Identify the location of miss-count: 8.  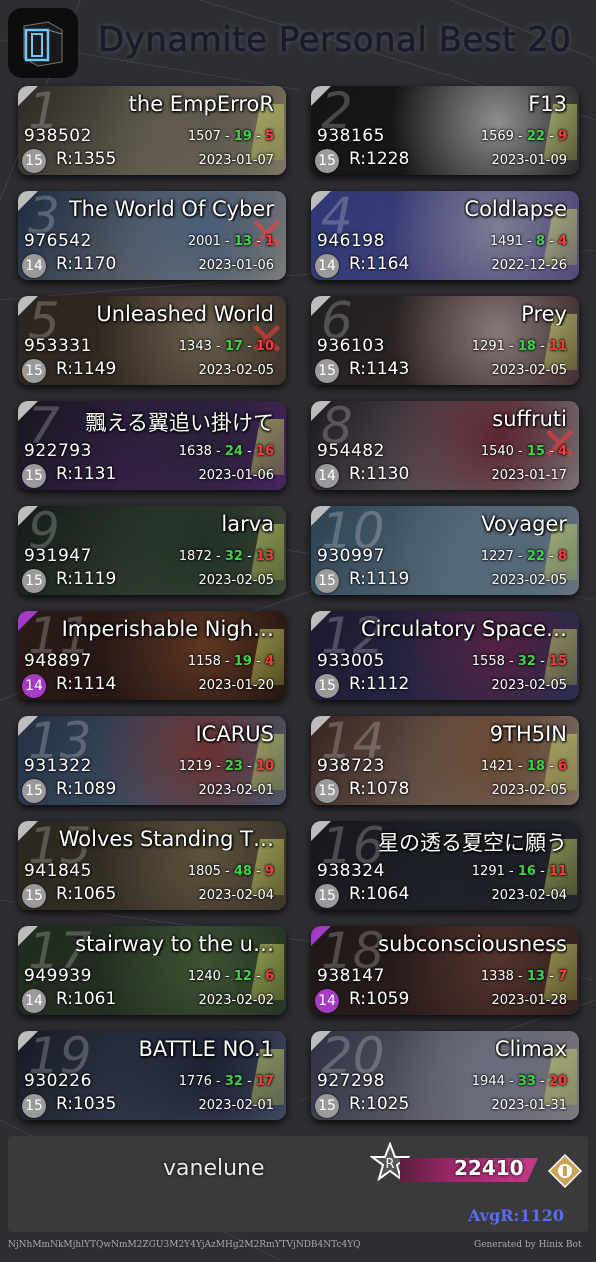
(562, 556).